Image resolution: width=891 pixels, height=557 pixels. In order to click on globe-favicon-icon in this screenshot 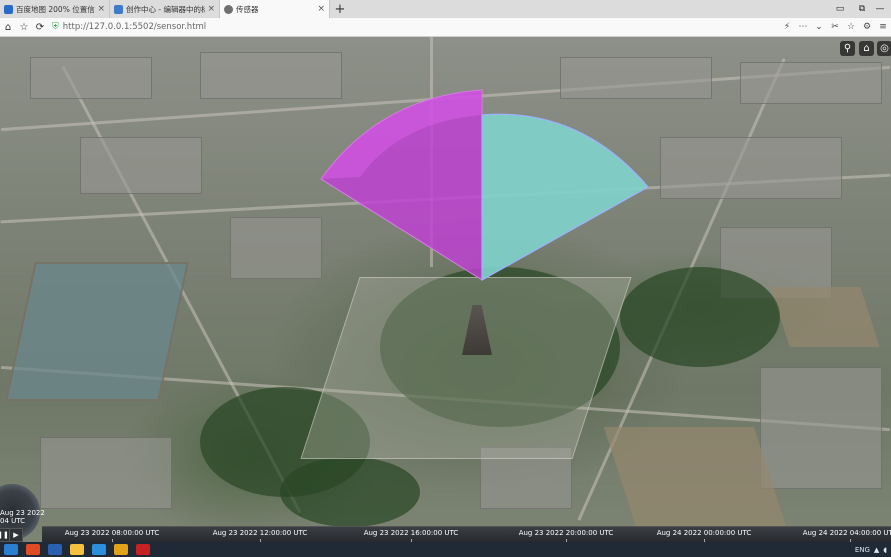, I will do `click(228, 9)`.